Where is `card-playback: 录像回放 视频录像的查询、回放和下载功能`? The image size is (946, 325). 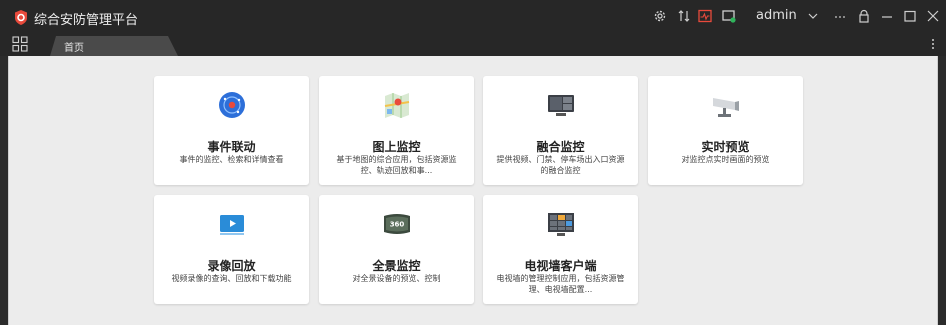 card-playback: 录像回放 视频录像的查询、回放和下载功能 is located at coordinates (231, 249).